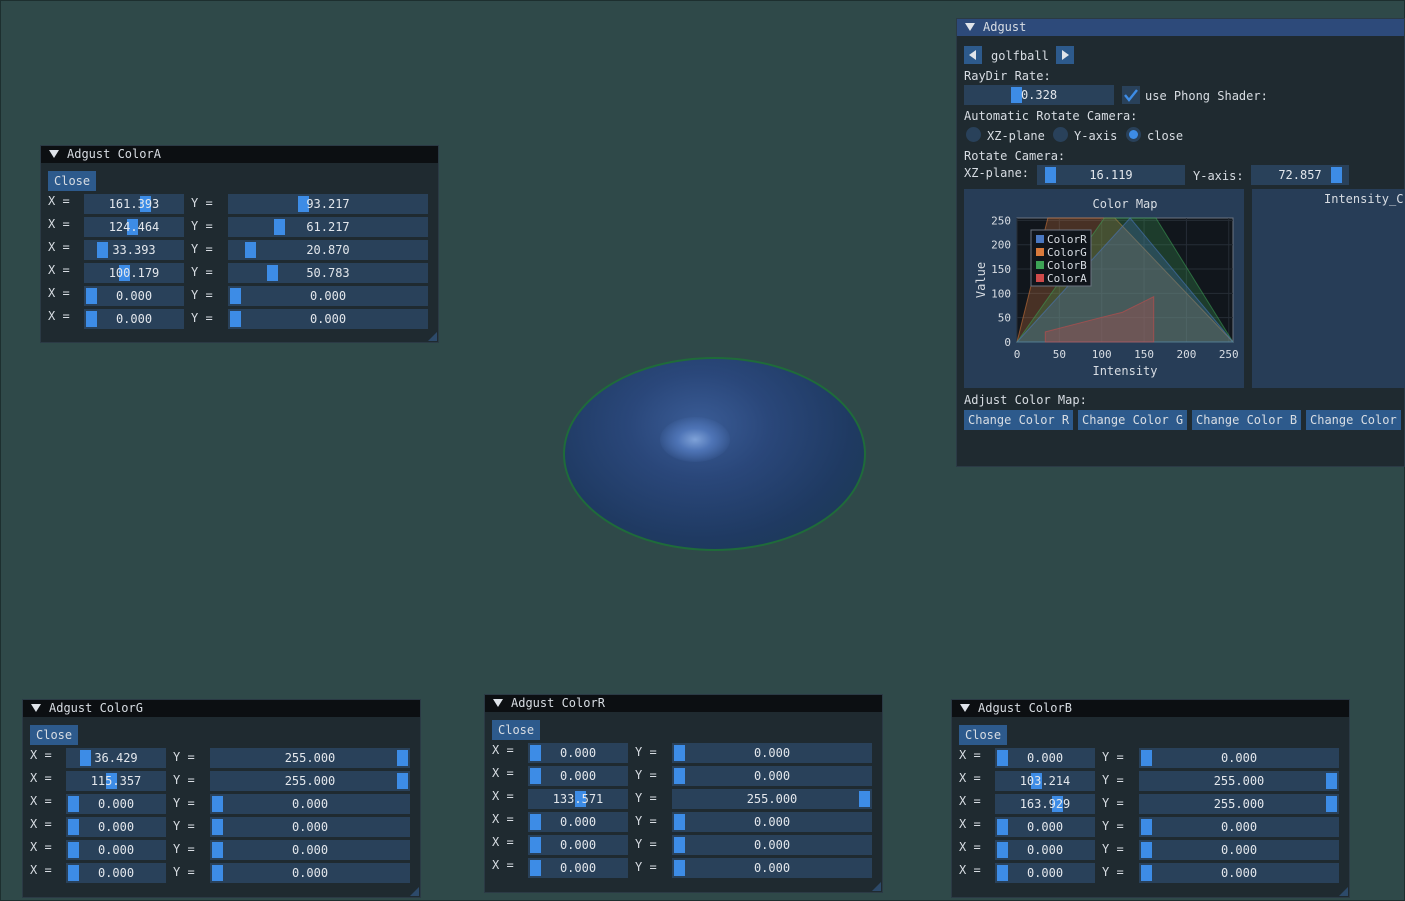 Image resolution: width=1405 pixels, height=901 pixels. I want to click on change-color-r-button: Change Color R, so click(1019, 420).